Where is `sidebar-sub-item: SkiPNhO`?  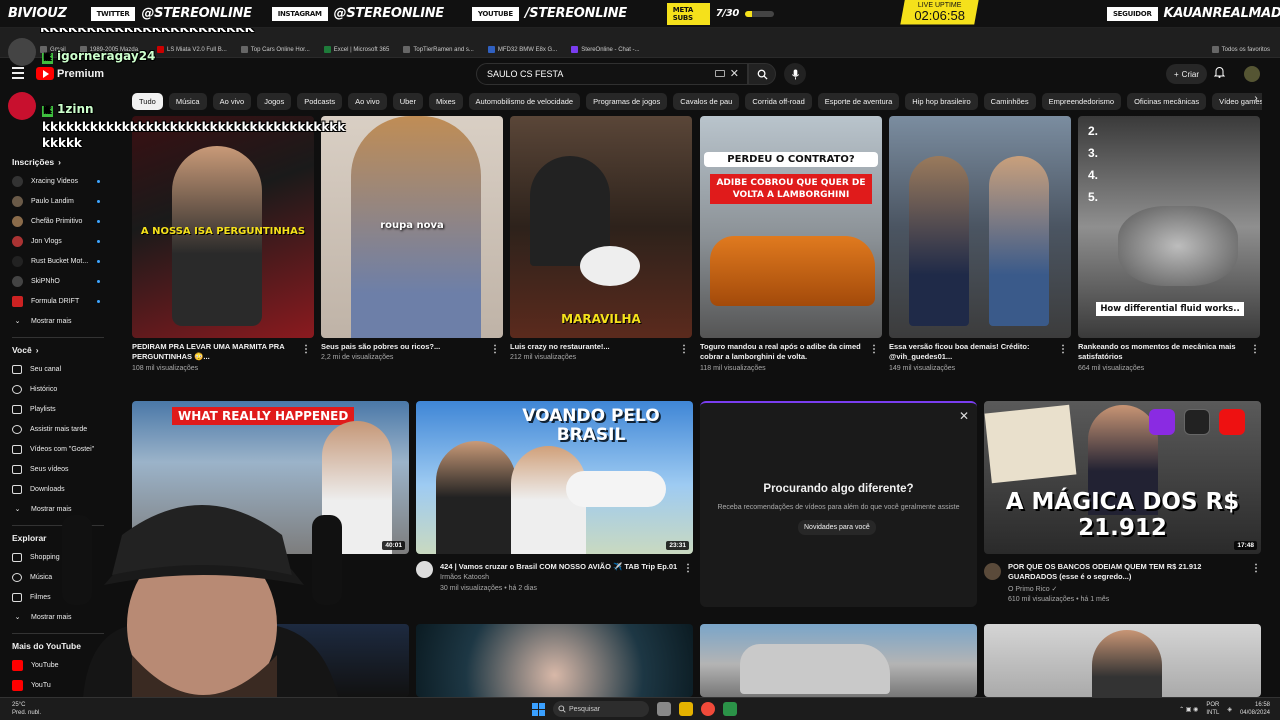
sidebar-sub-item: SkiPNhO is located at coordinates (58, 281).